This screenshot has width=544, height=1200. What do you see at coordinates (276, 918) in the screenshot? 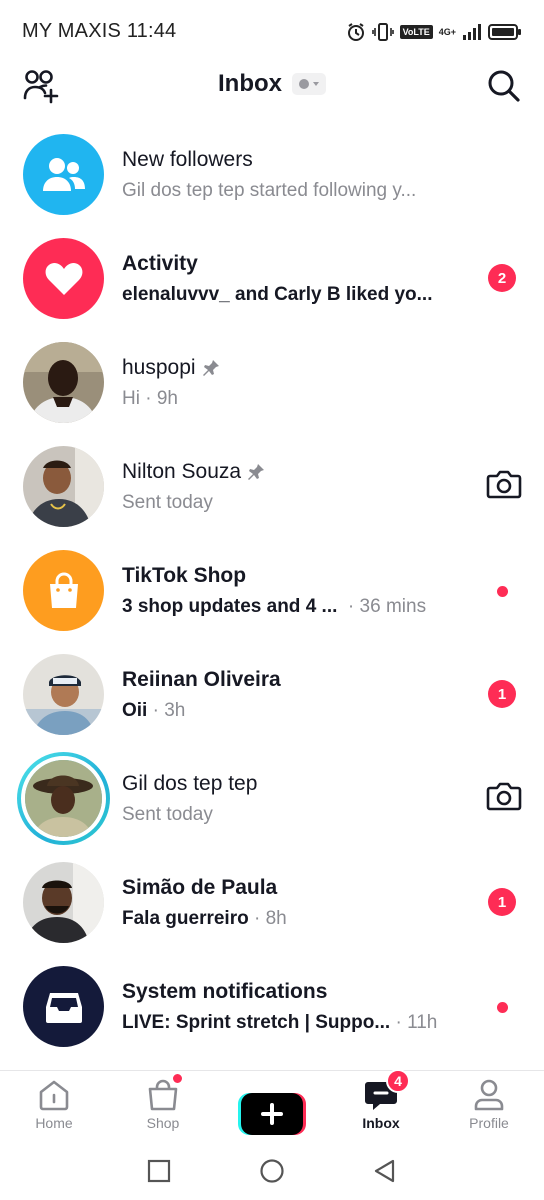
I see `message-time: 8h` at bounding box center [276, 918].